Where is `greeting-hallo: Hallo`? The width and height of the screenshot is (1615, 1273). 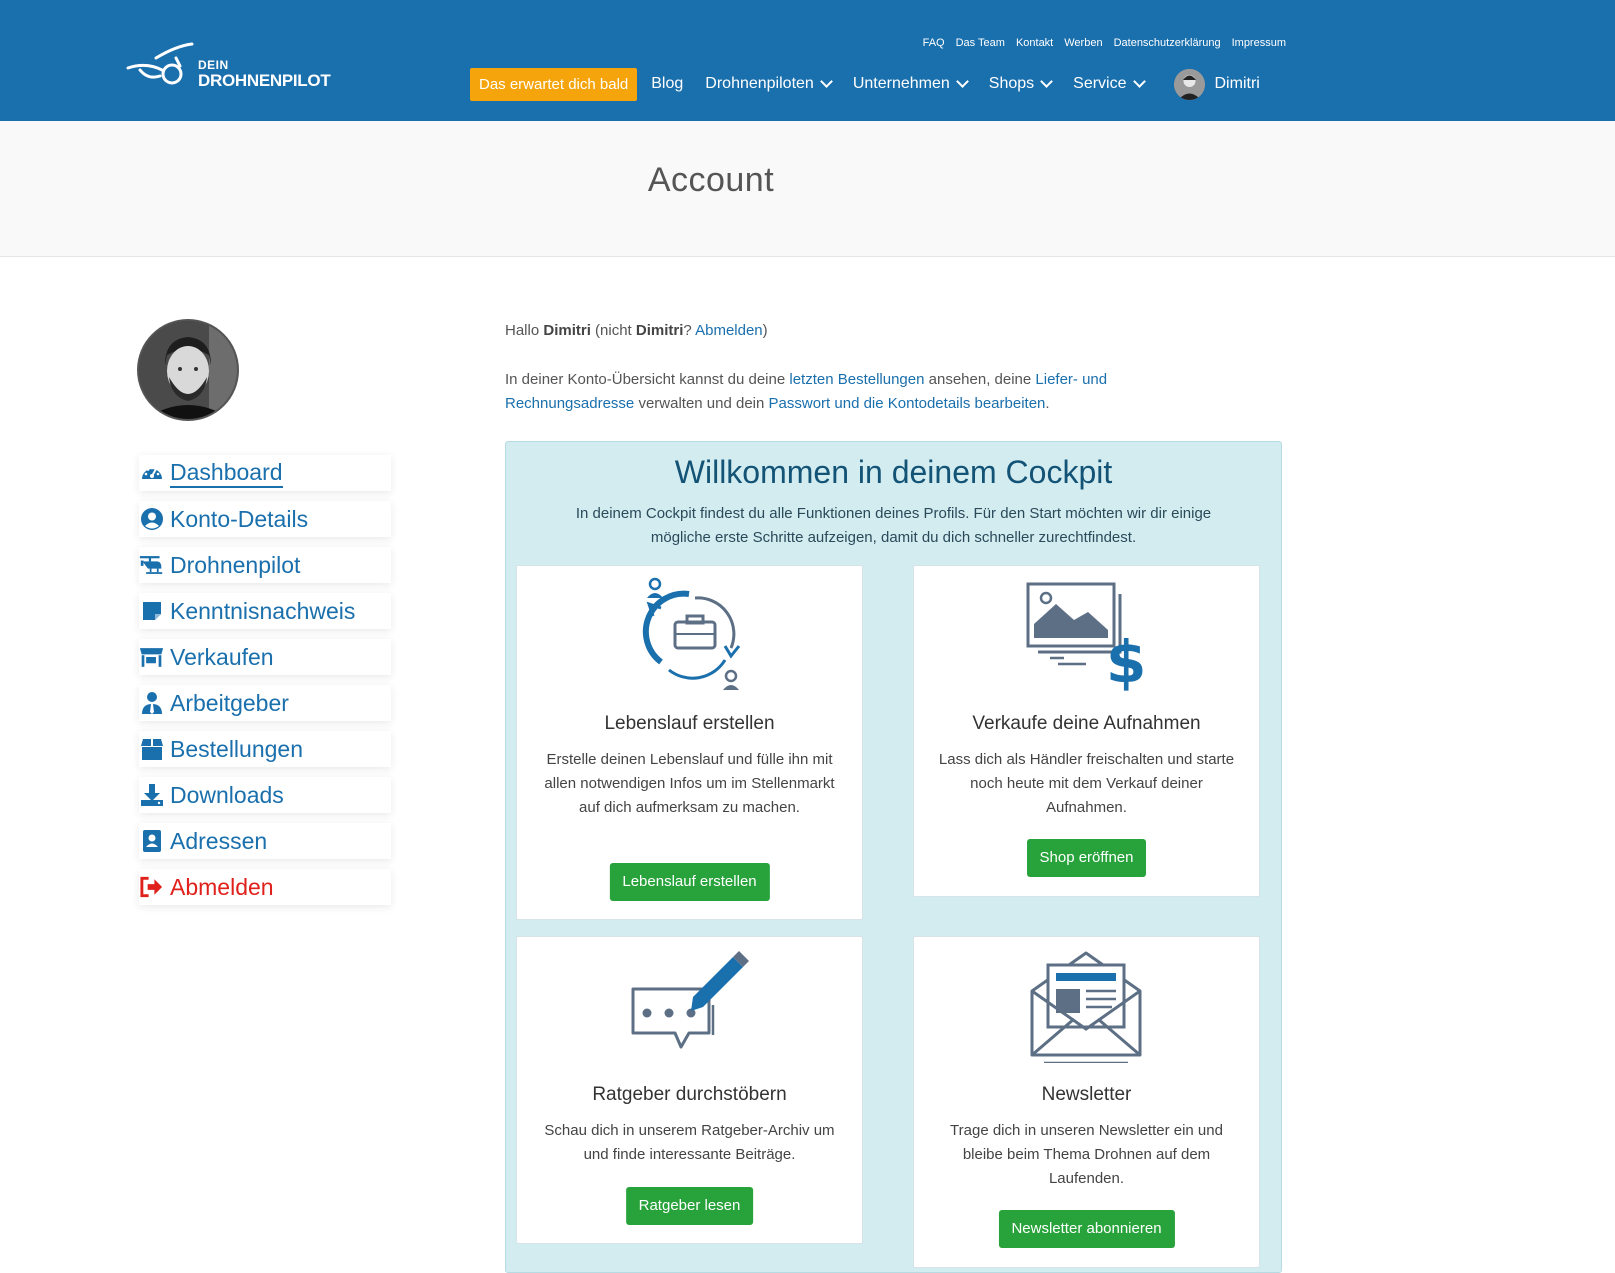
greeting-hallo: Hallo is located at coordinates (522, 330).